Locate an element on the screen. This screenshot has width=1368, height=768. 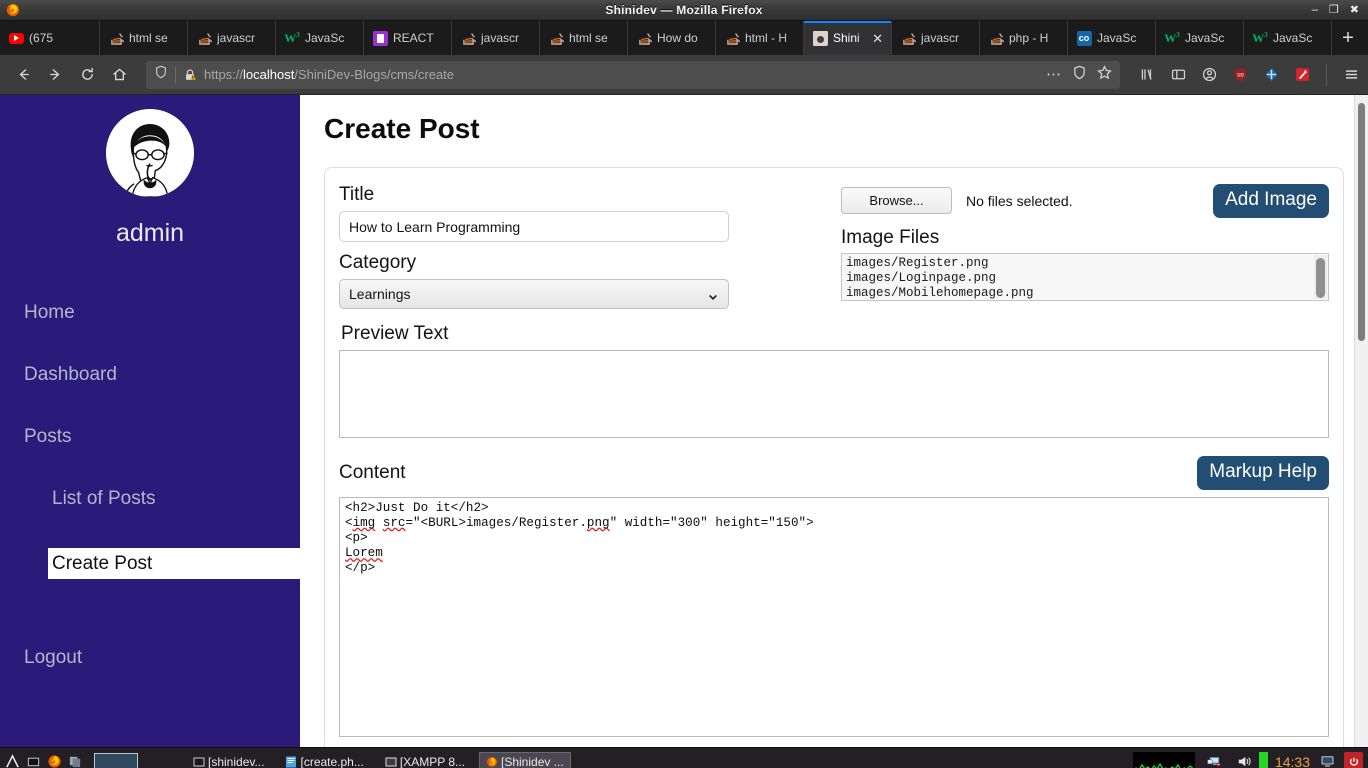
sidebar-item-list-of-posts: List of Posts is located at coordinates (150, 499).